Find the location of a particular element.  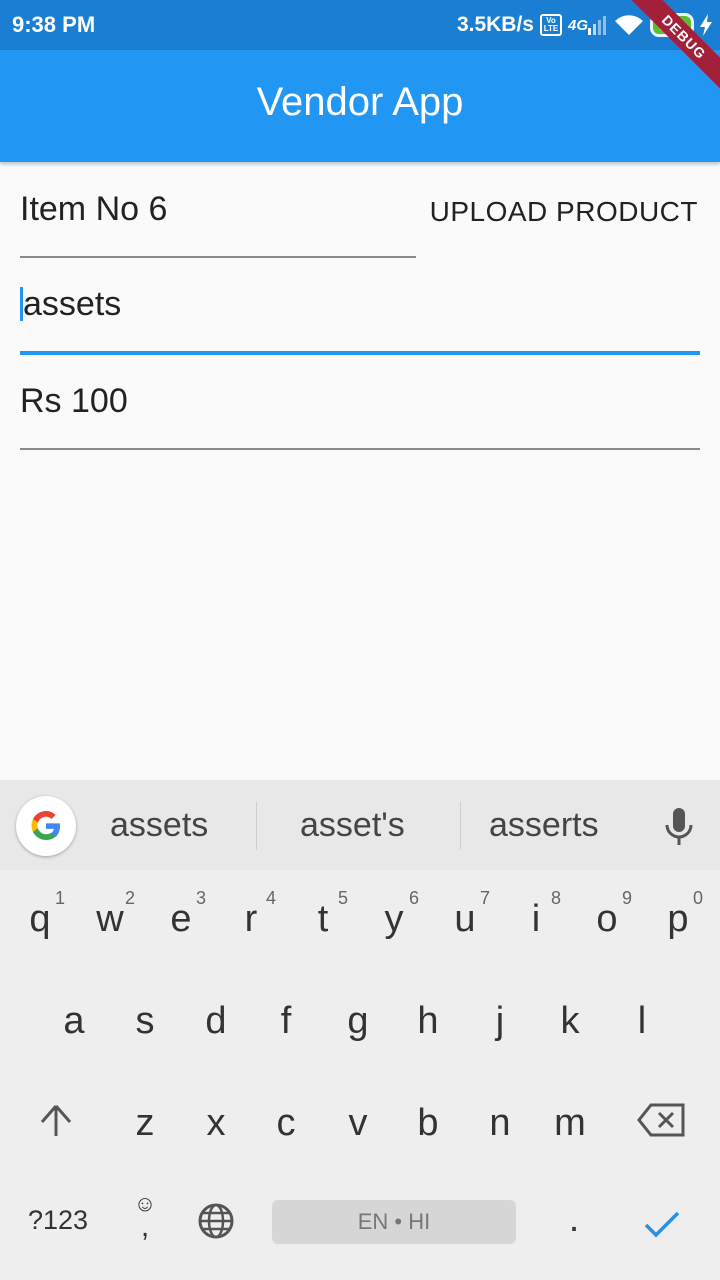

space-key: EN • HI is located at coordinates (394, 1222).